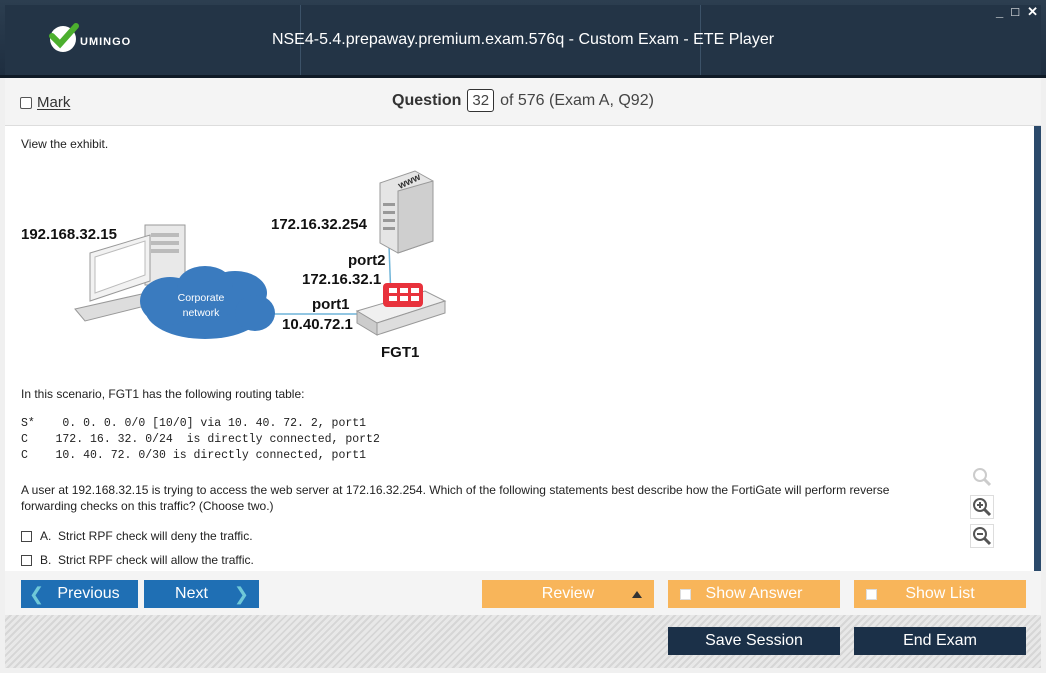 Image resolution: width=1046 pixels, height=673 pixels. Describe the element at coordinates (982, 536) in the screenshot. I see `zoom-out-icon` at that location.